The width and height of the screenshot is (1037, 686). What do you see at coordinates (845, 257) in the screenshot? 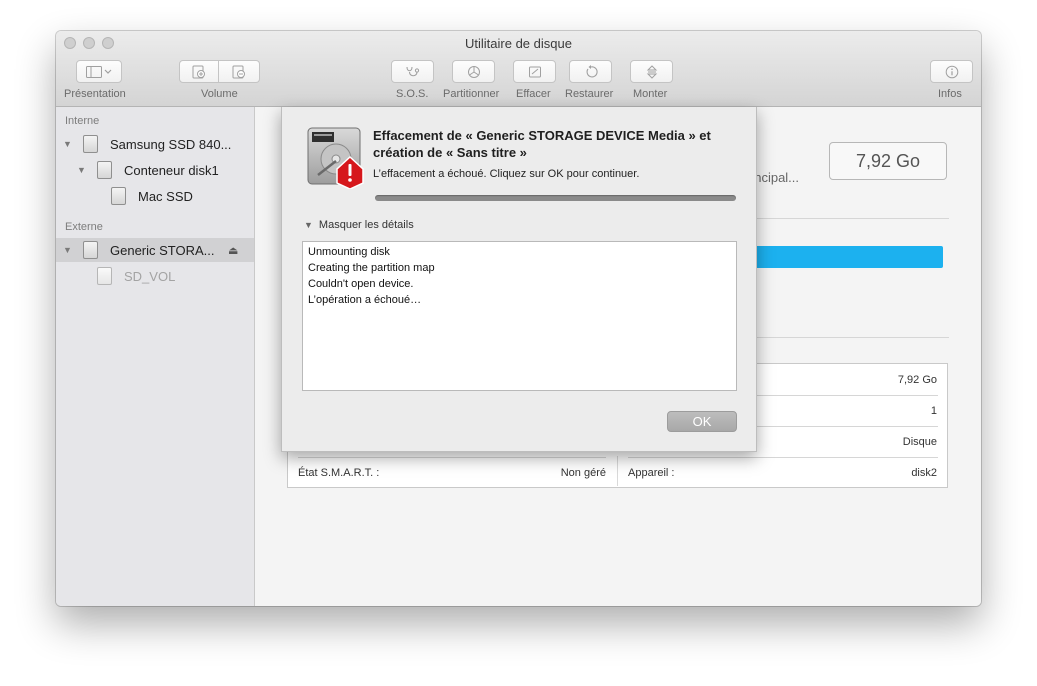
I see `usage-bar` at bounding box center [845, 257].